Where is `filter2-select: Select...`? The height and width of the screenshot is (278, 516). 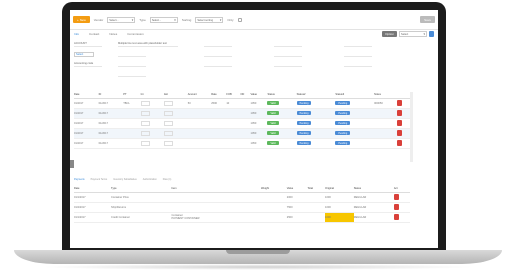
filter2-select: Select... is located at coordinates (163, 19).